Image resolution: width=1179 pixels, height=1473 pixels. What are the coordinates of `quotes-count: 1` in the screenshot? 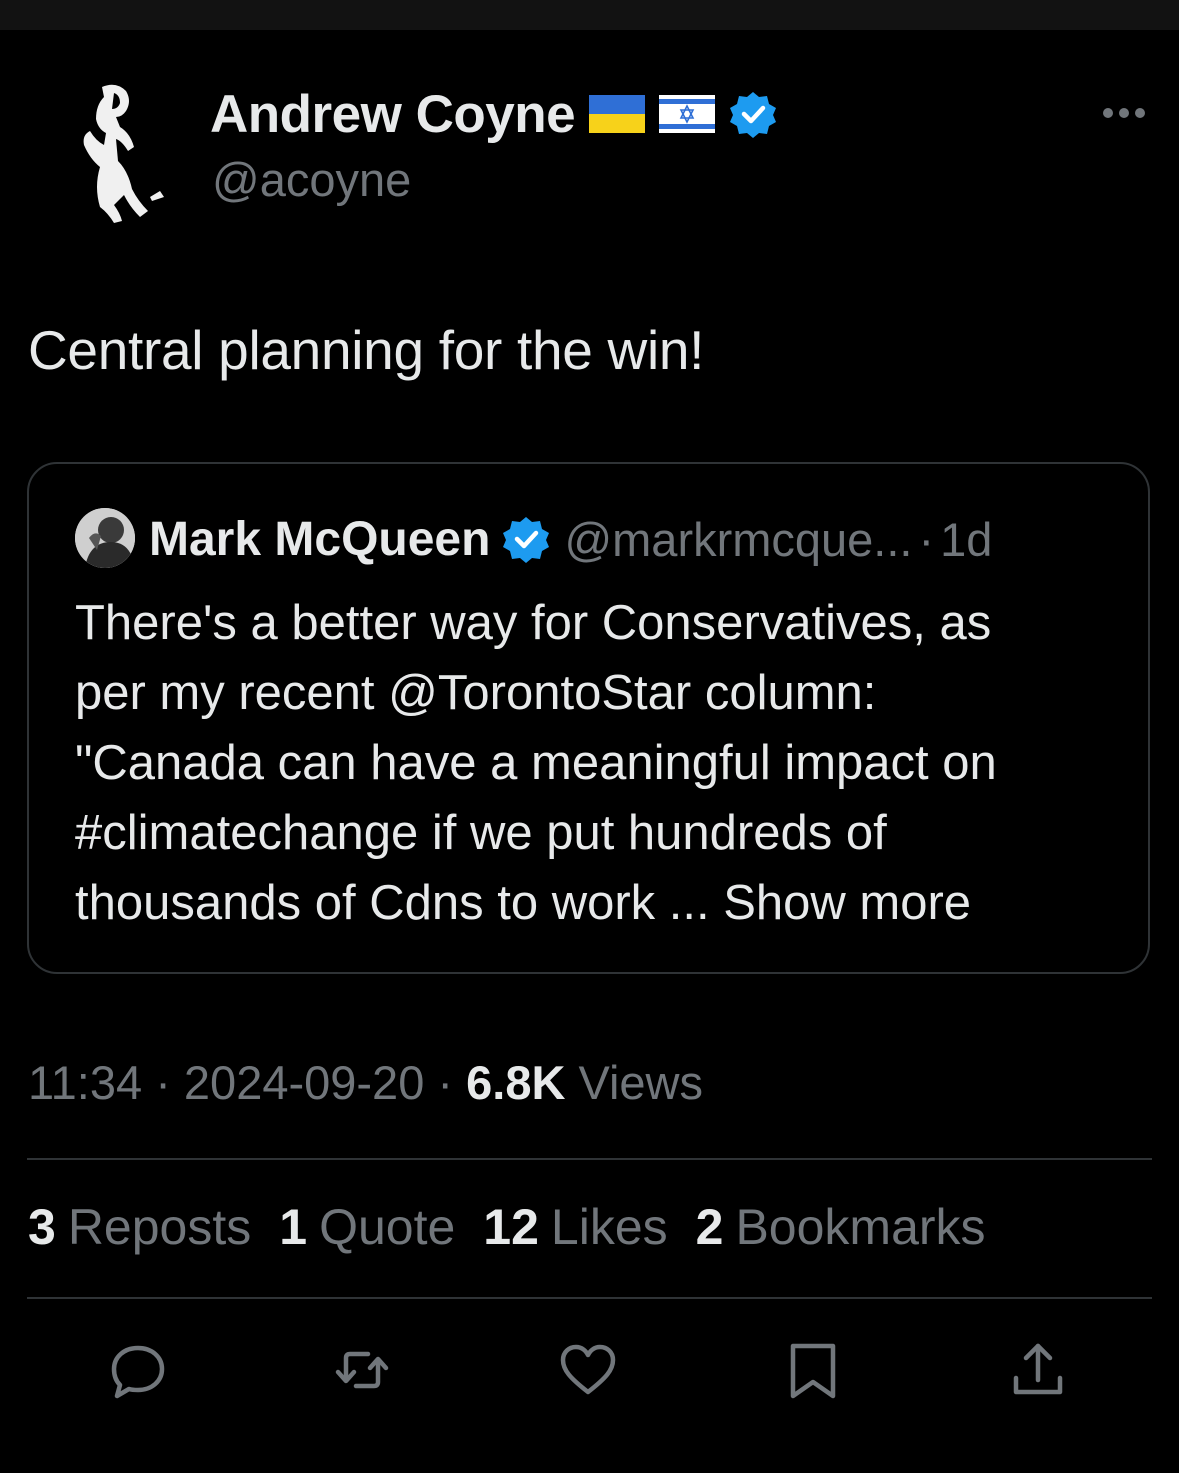 It's located at (293, 1227).